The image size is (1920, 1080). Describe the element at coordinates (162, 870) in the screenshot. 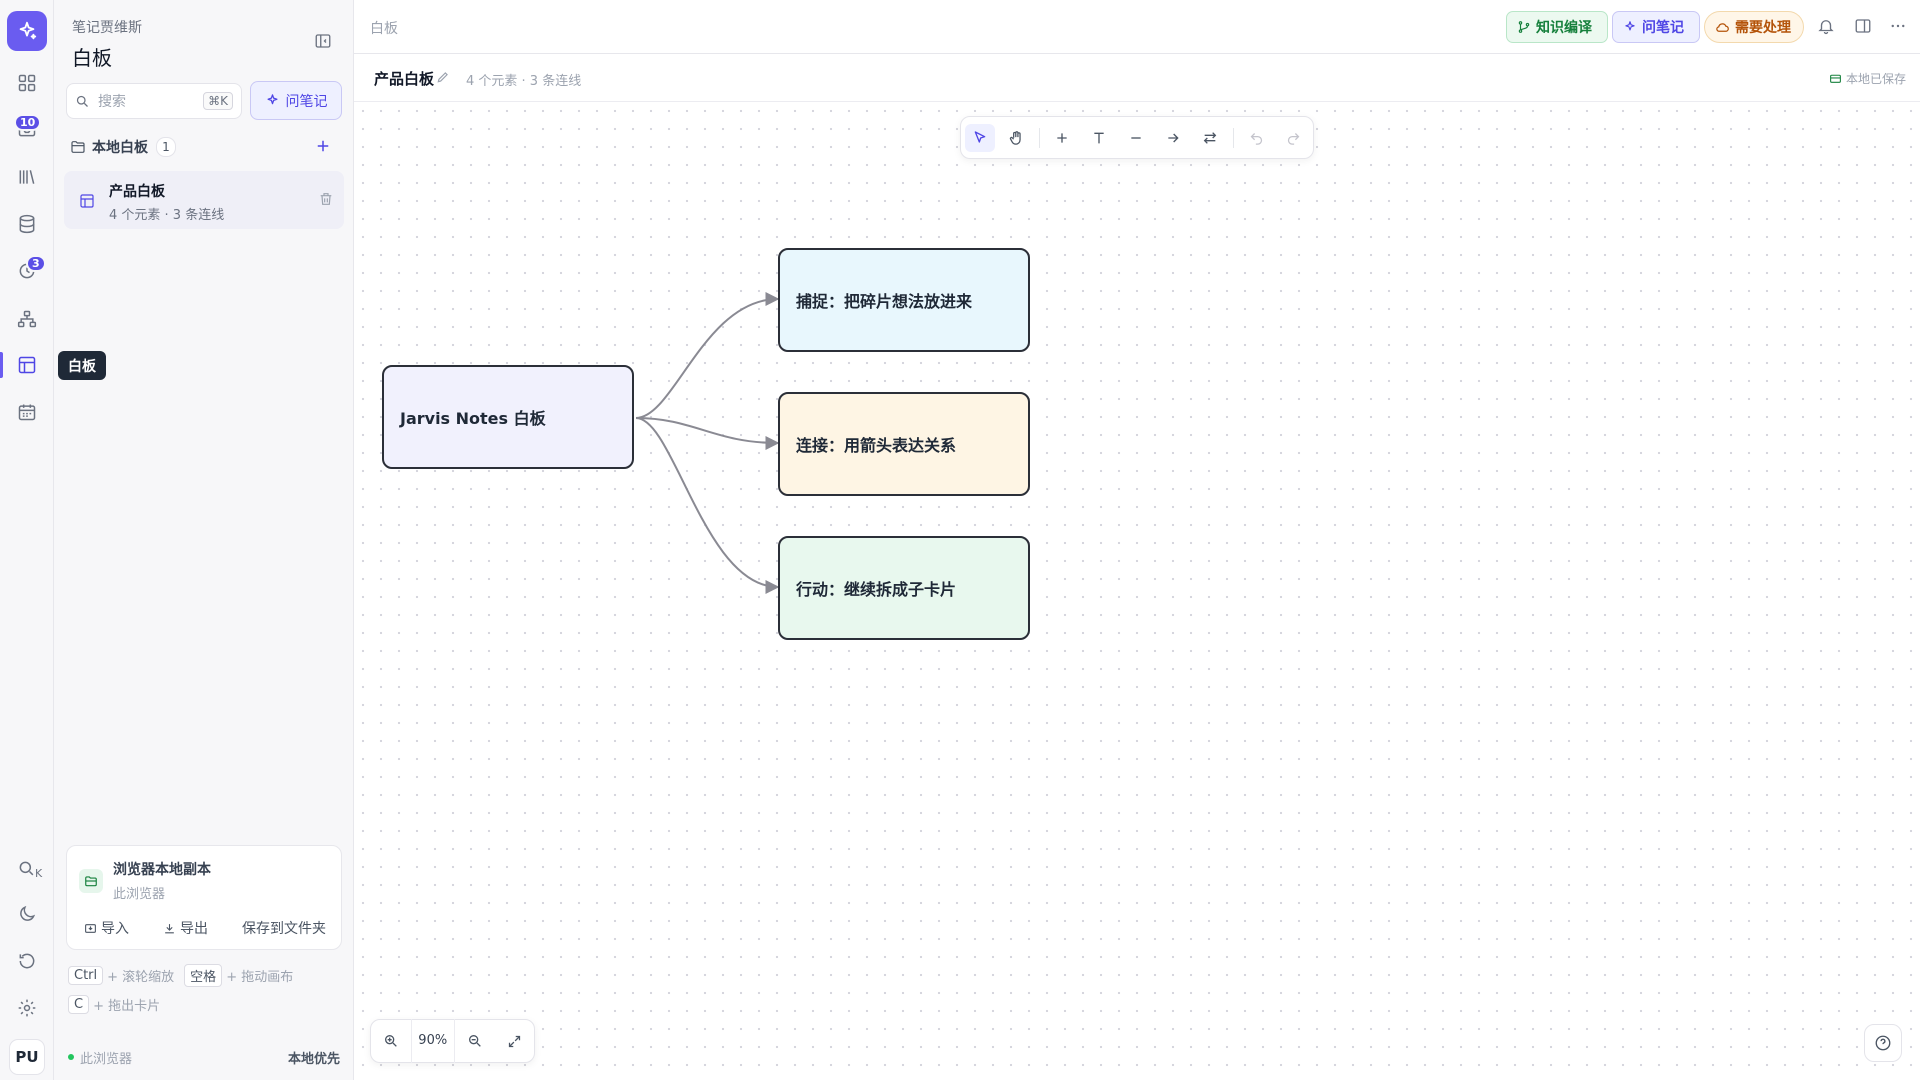

I see `storage-title: 浏览器本地副本` at that location.